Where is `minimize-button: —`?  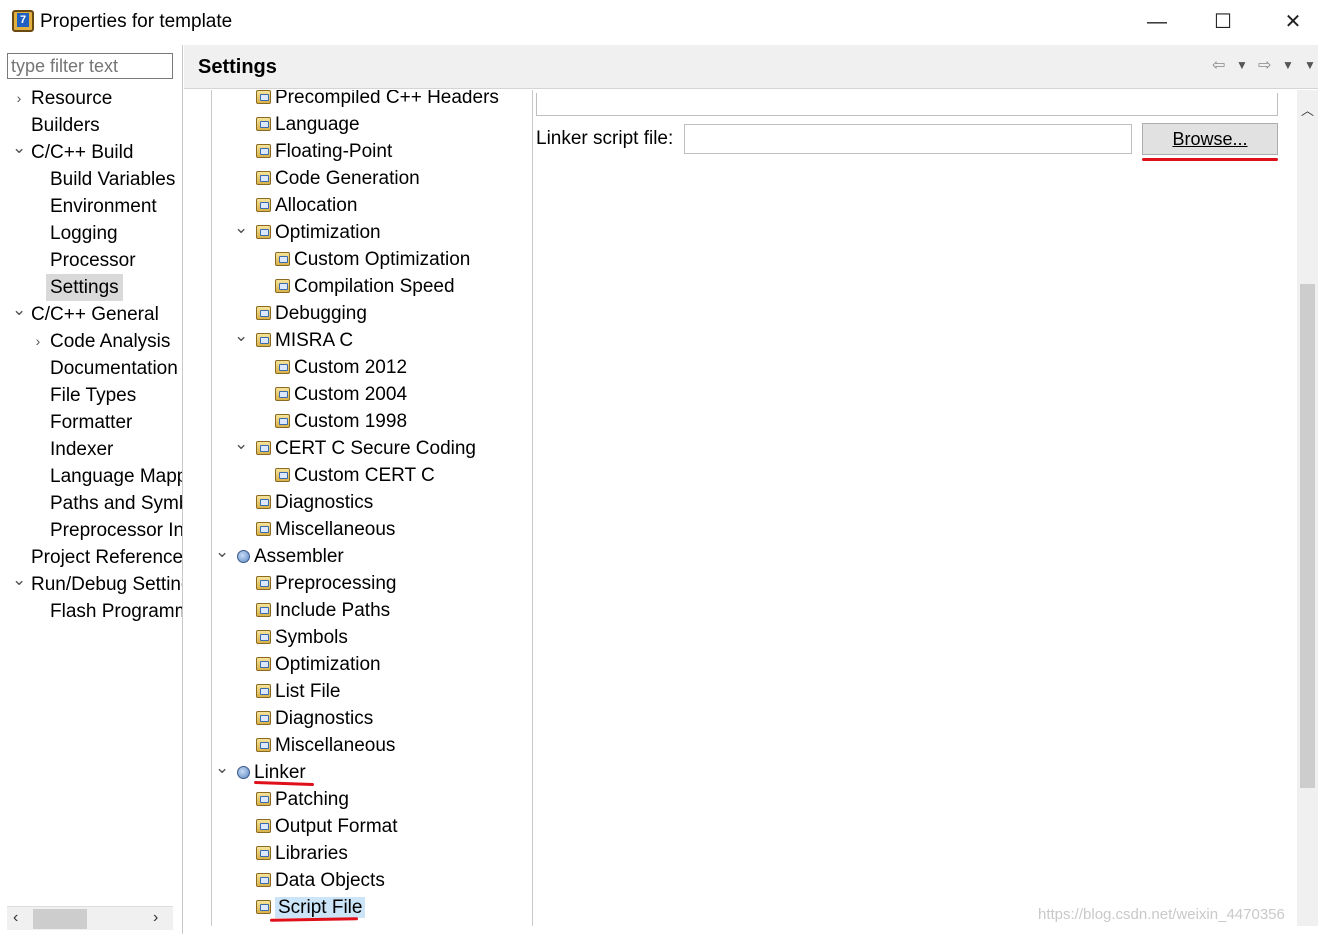 minimize-button: — is located at coordinates (1157, 23).